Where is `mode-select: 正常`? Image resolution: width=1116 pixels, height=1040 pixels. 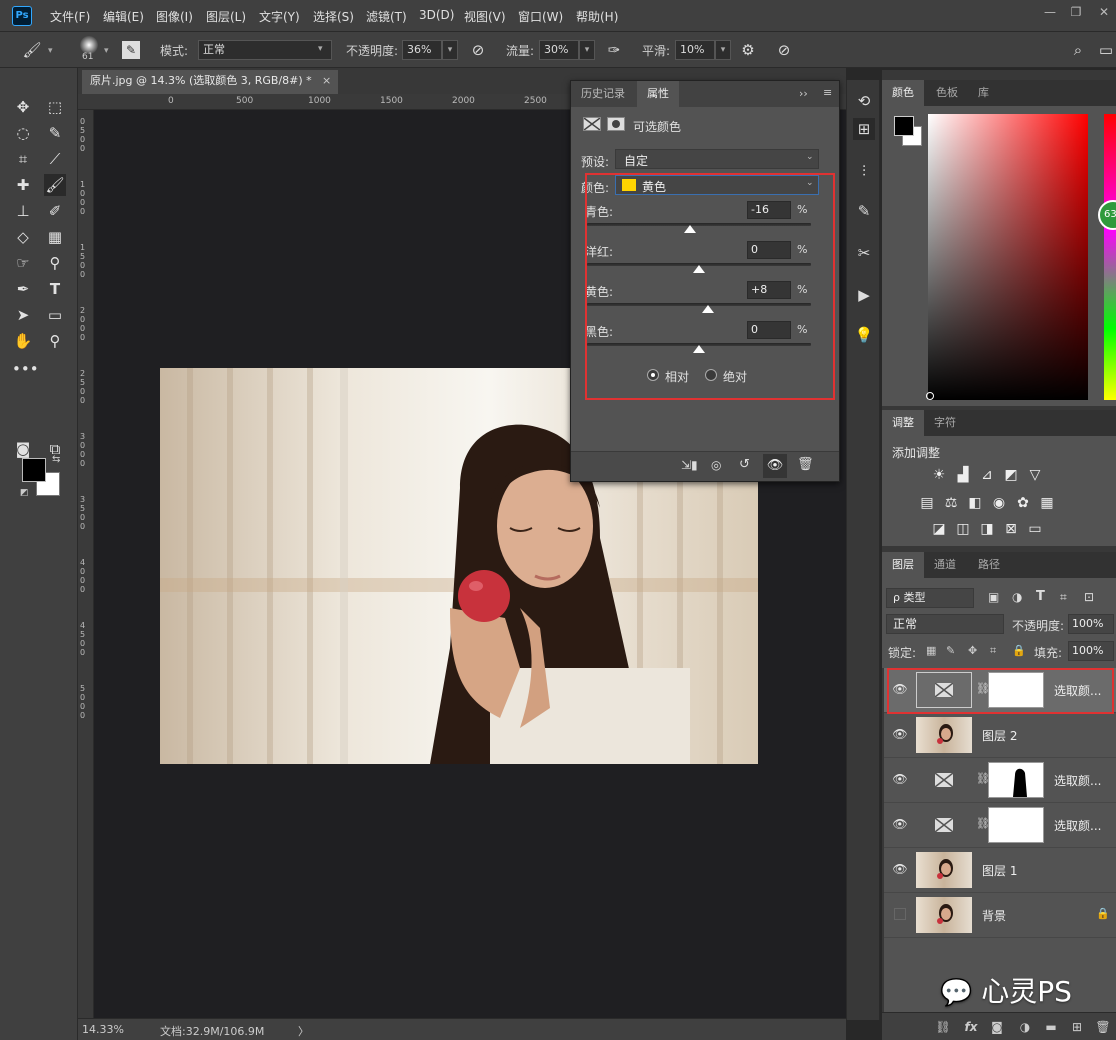 mode-select: 正常 is located at coordinates (265, 50).